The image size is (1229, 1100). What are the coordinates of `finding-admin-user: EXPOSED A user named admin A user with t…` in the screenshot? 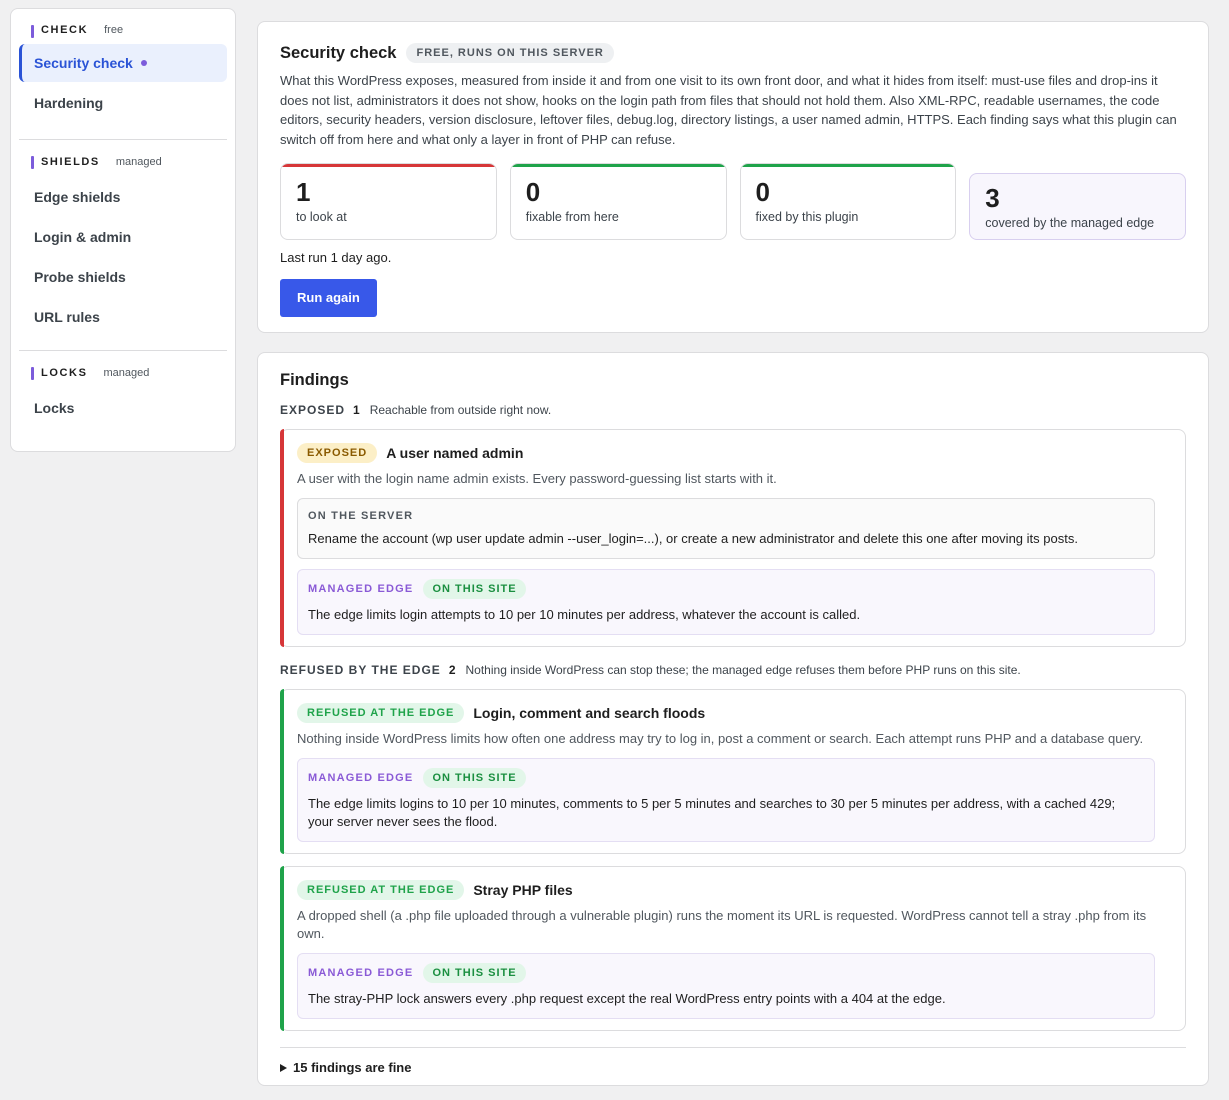 It's located at (733, 538).